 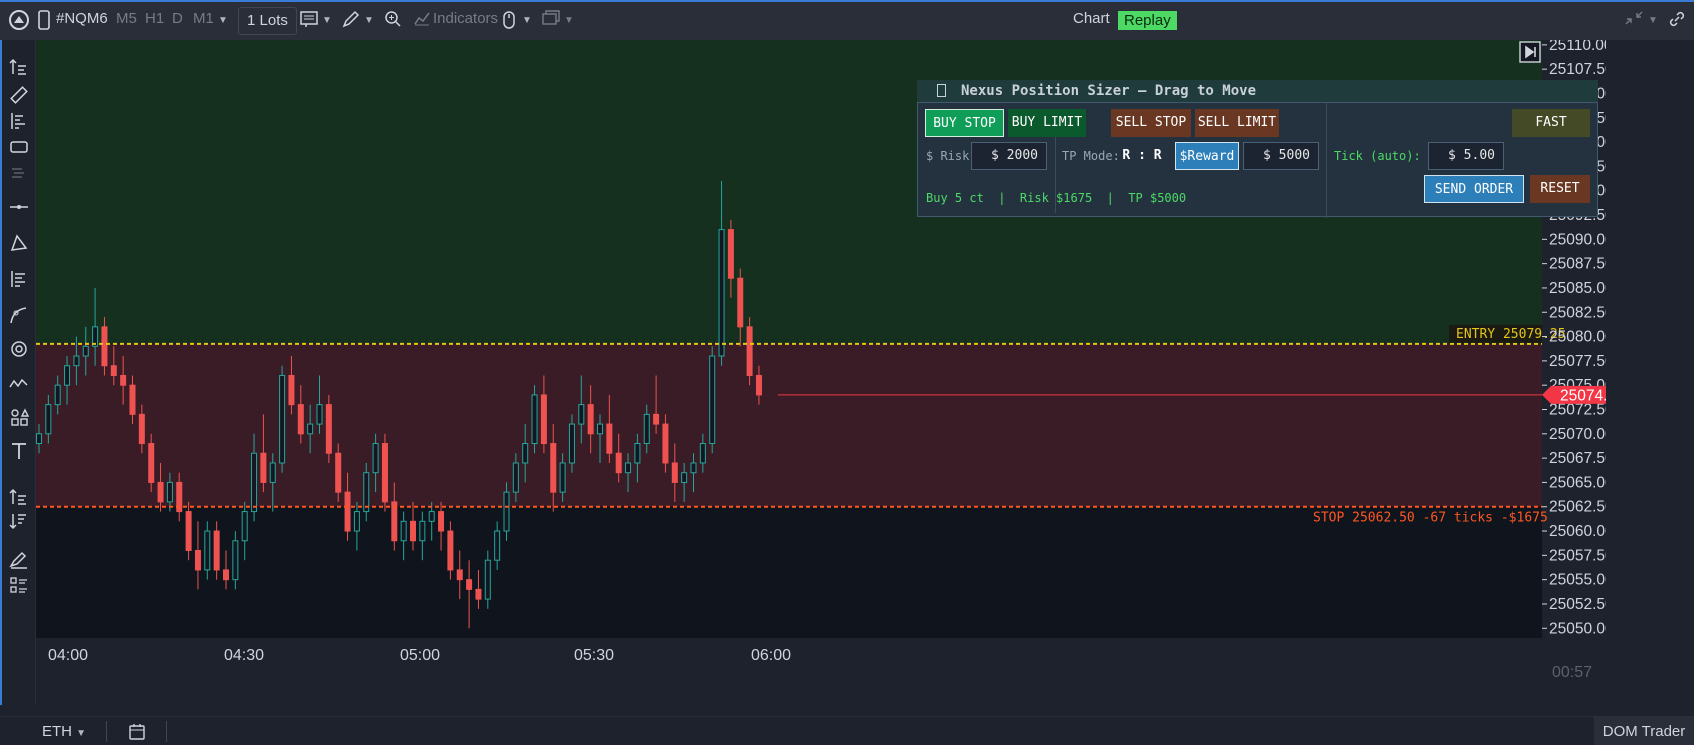 What do you see at coordinates (223, 18) in the screenshot?
I see `timeframe-chevron-down-icon: ▼` at bounding box center [223, 18].